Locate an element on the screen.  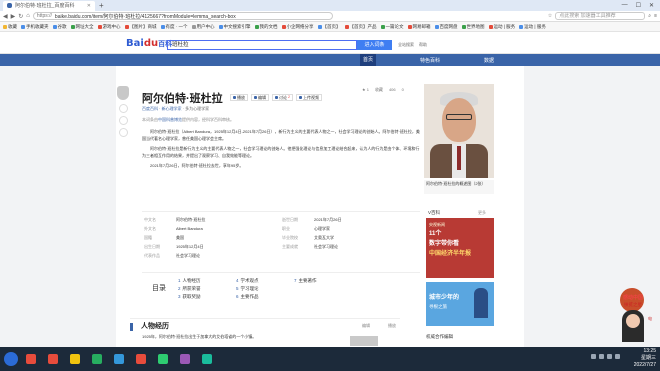
like-icon is located at coordinates (123, 120).